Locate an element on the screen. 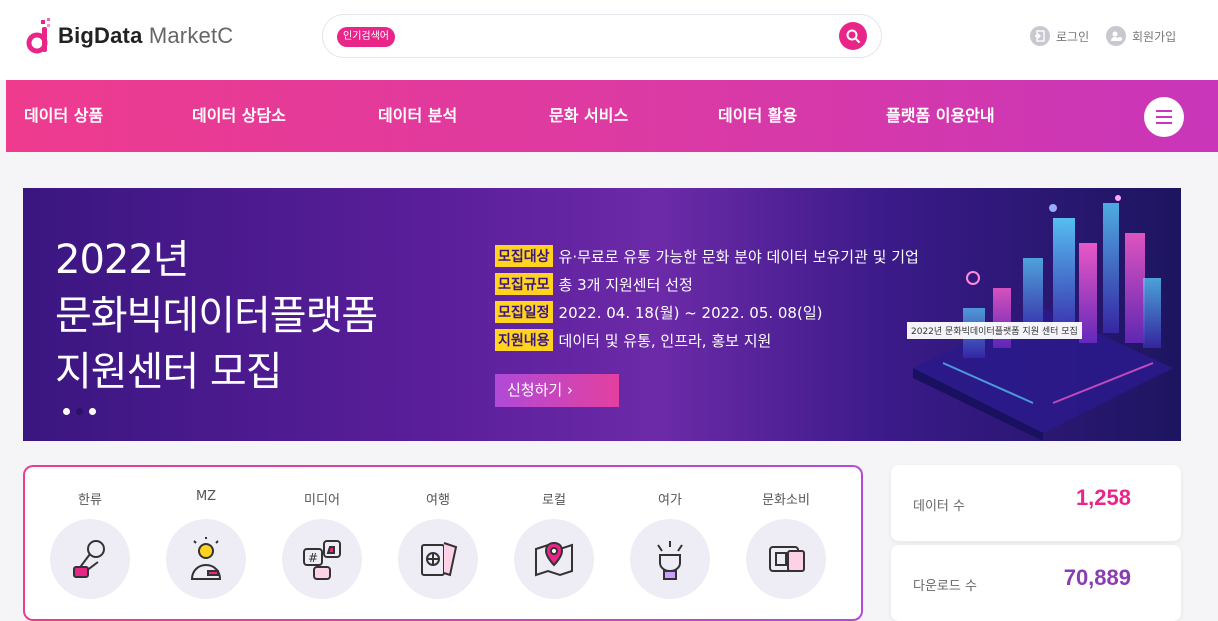 The width and height of the screenshot is (1218, 621). banner-title: 2022년 문화빅데이터플랫폼 지원센터 모집 is located at coordinates (216, 316).